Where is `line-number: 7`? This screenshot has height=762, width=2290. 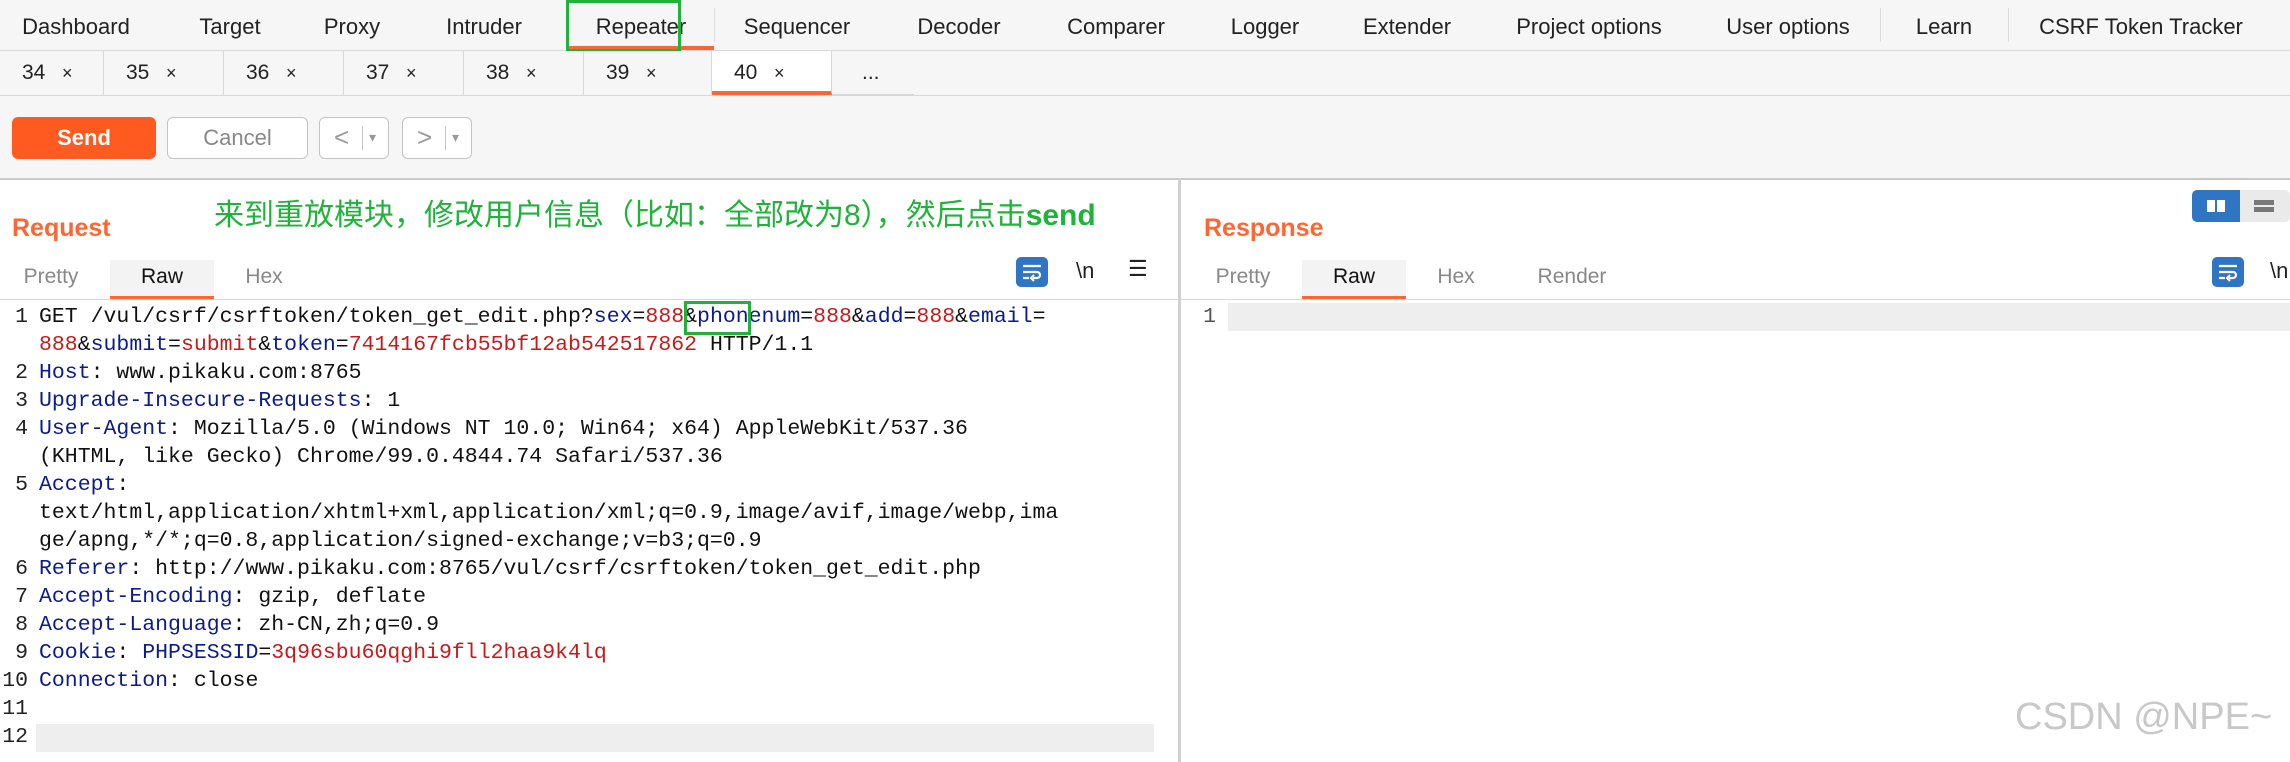 line-number: 7 is located at coordinates (21, 597).